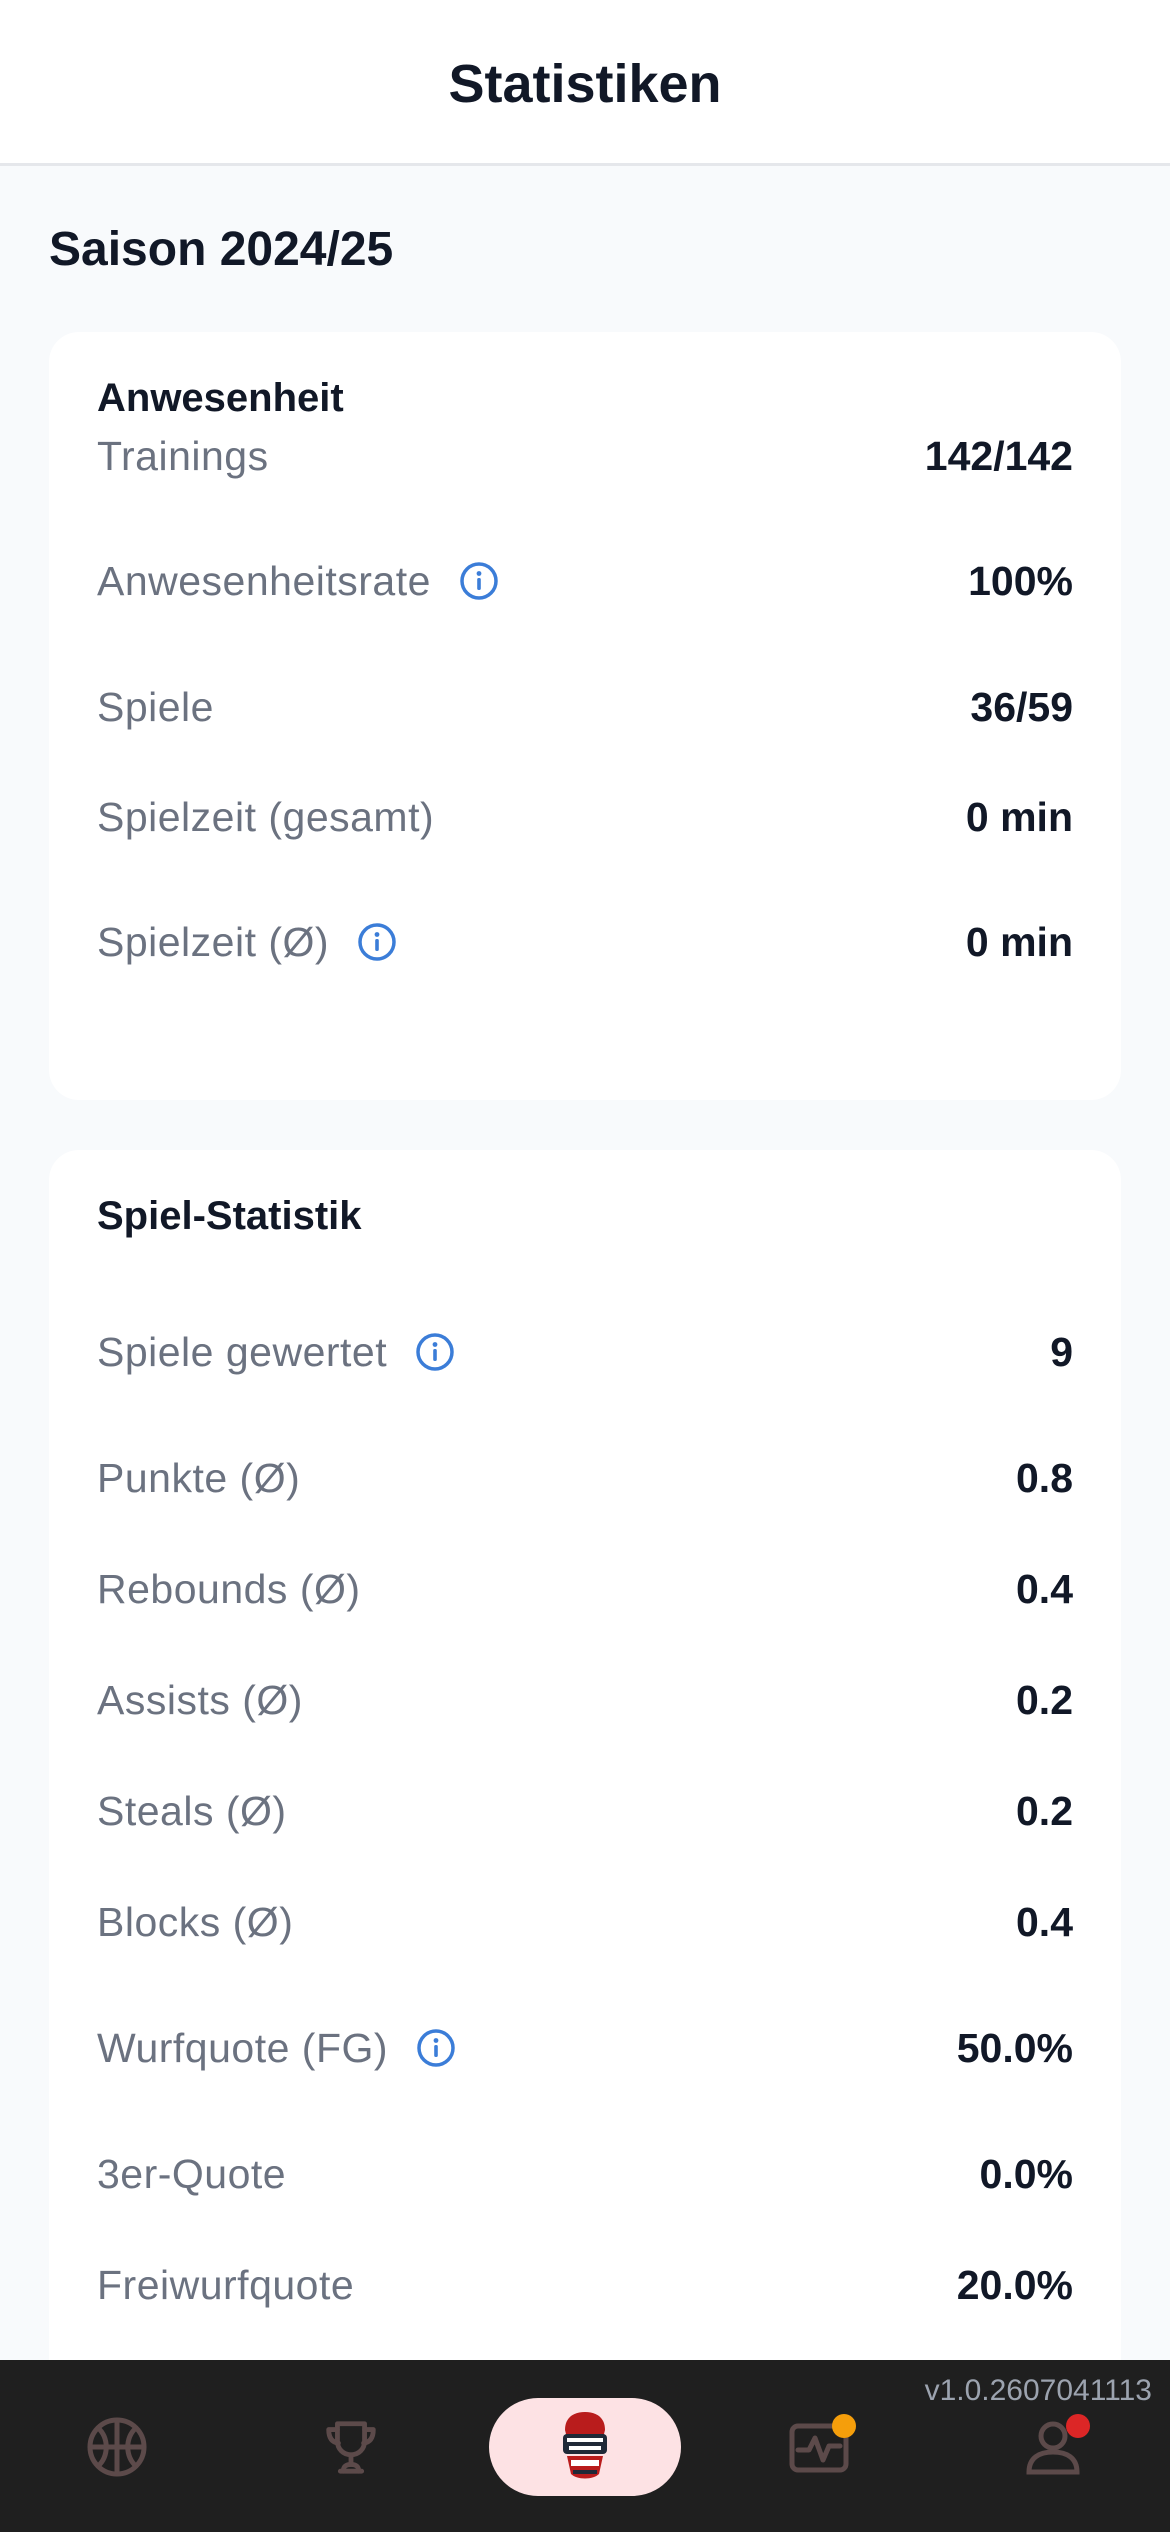 Image resolution: width=1170 pixels, height=2532 pixels. What do you see at coordinates (585, 942) in the screenshot?
I see `stat-row-playtime-avg: Spielzeit (Ø) 0 min` at bounding box center [585, 942].